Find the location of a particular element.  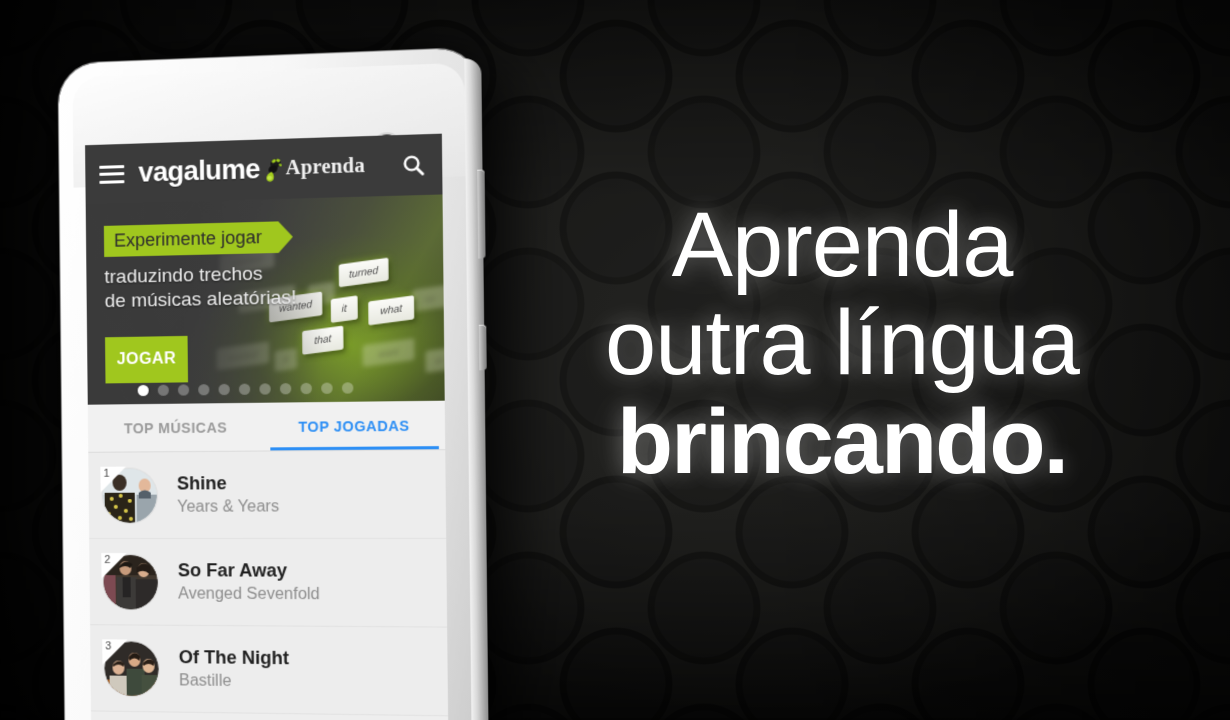

list-item: 2 So Far Away Avenged Sevenfold is located at coordinates (268, 583).